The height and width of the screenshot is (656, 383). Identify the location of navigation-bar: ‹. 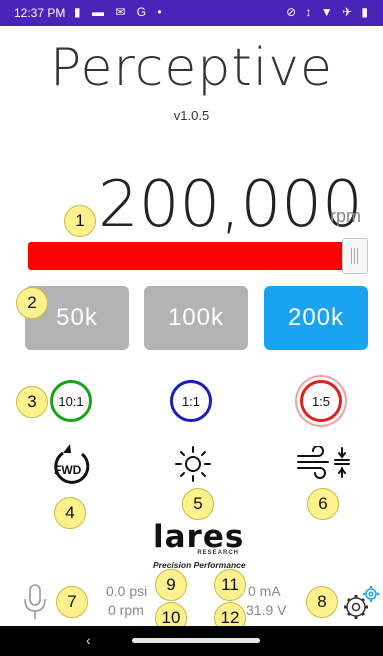
(191, 641).